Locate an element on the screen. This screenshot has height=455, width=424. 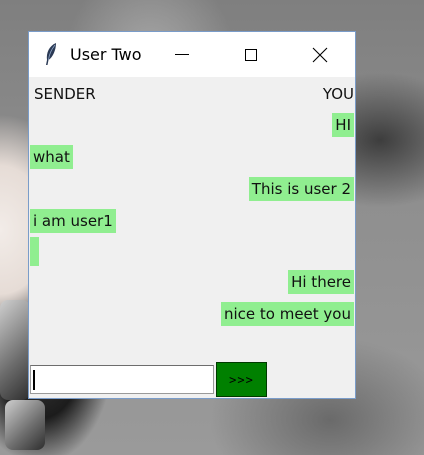
close-icon is located at coordinates (320, 54).